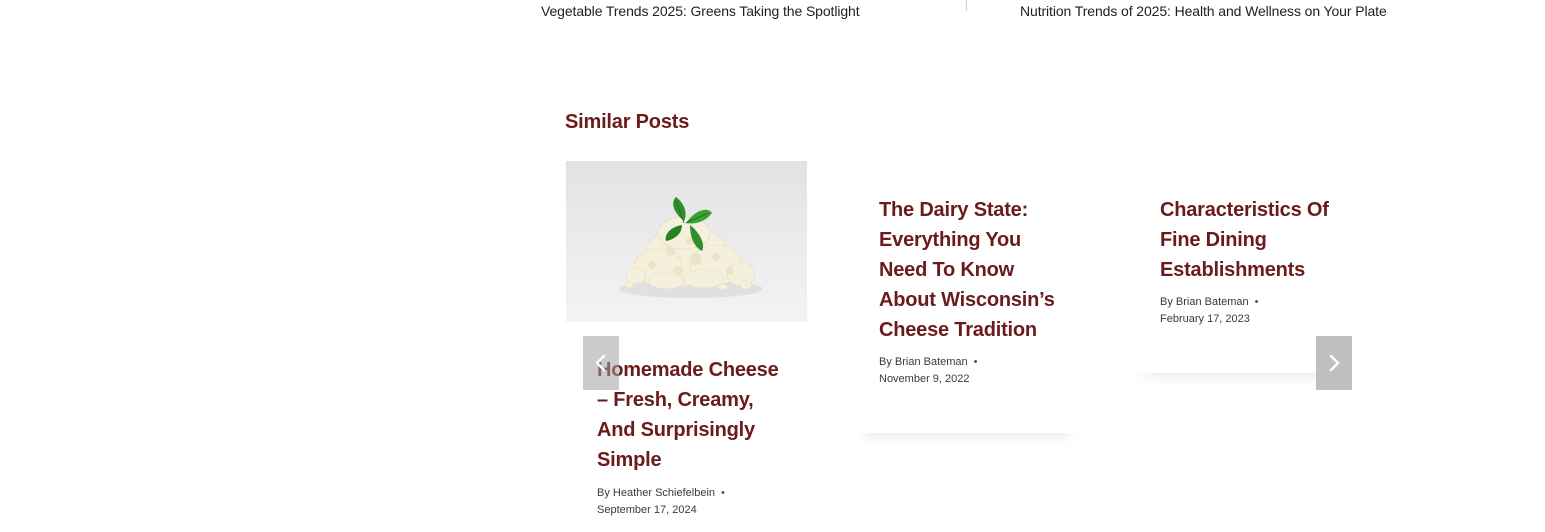  I want to click on post-thumbnail-image, so click(686, 241).